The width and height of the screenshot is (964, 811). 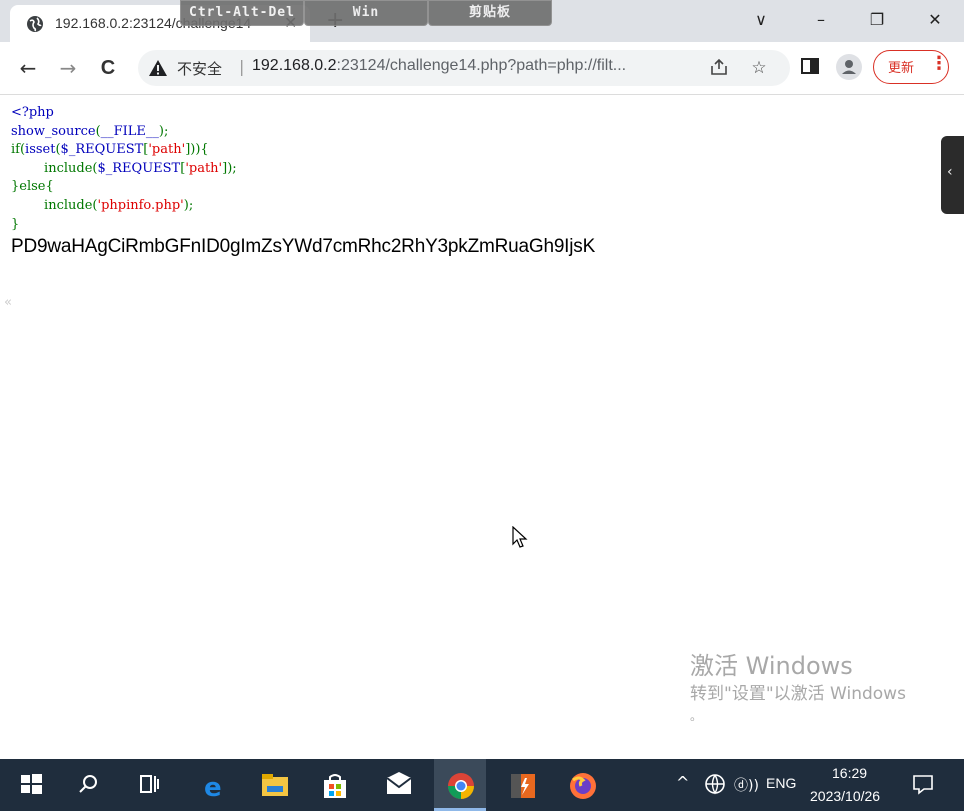 I want to click on source-token: show_source, so click(x=53, y=131).